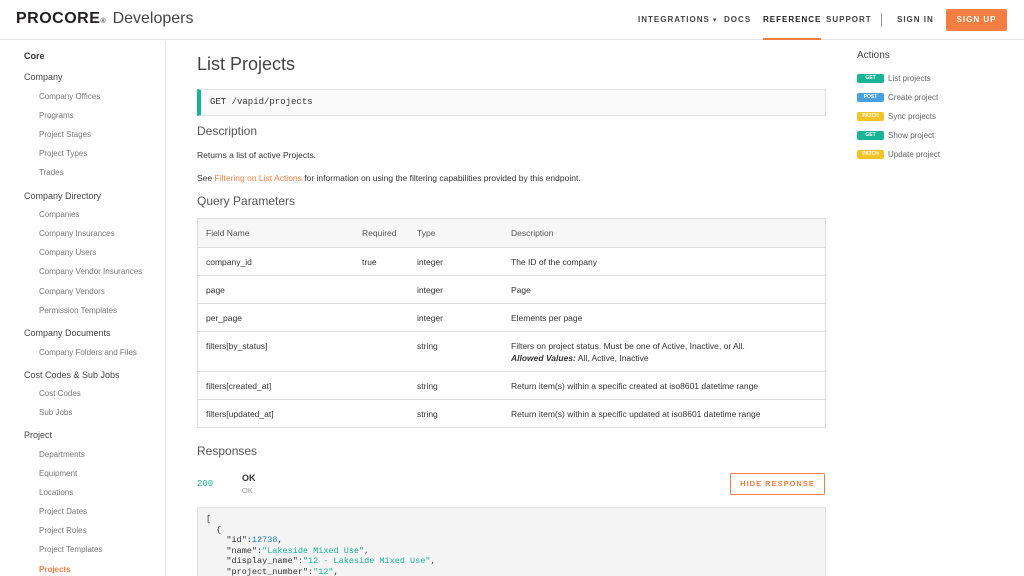  What do you see at coordinates (792, 20) in the screenshot?
I see `nav-reference: REFERENCE` at bounding box center [792, 20].